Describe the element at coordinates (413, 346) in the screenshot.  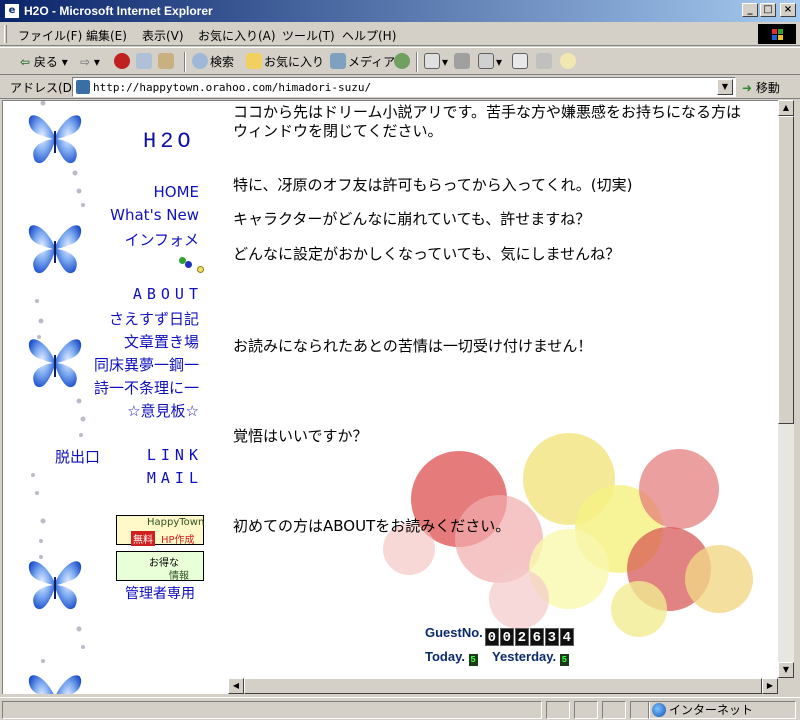
I see `warning-complaints: お読みになられたあとの苦情は一切受け付けません！` at that location.